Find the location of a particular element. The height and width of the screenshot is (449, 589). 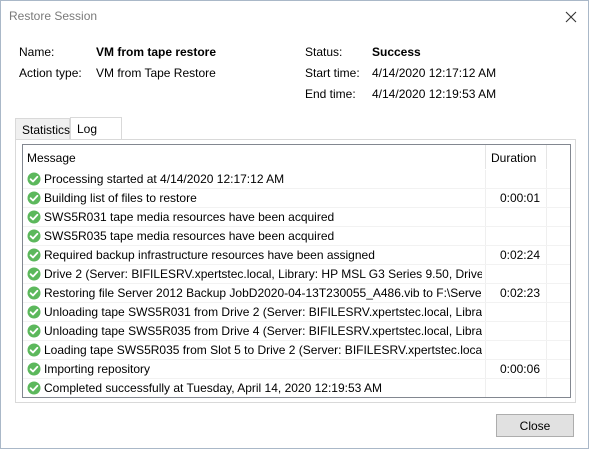

log-message: Importing repository is located at coordinates (97, 369).